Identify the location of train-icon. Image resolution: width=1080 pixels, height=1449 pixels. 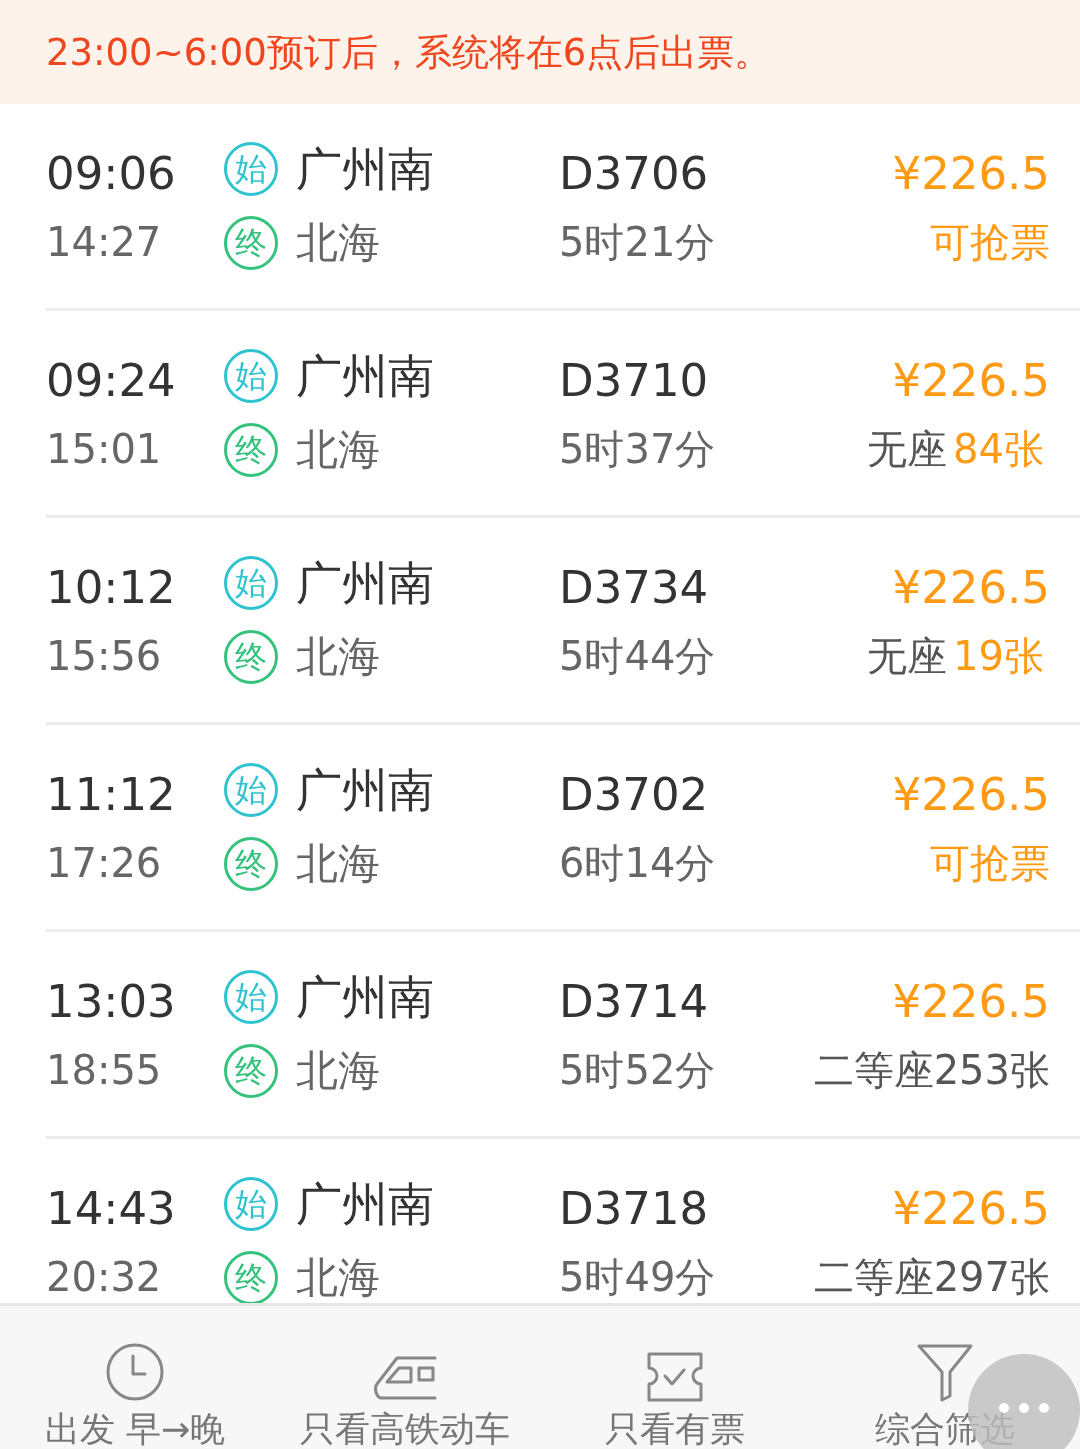
(405, 1379).